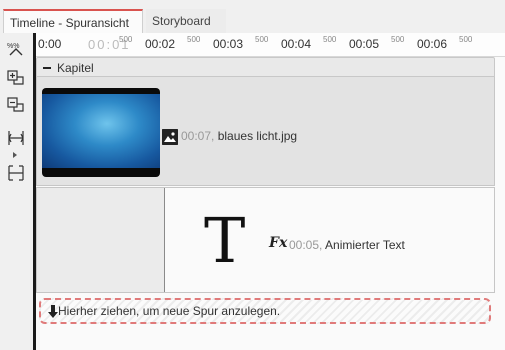 The image size is (505, 350). I want to click on timeline-toolbar: %%, so click(16, 191).